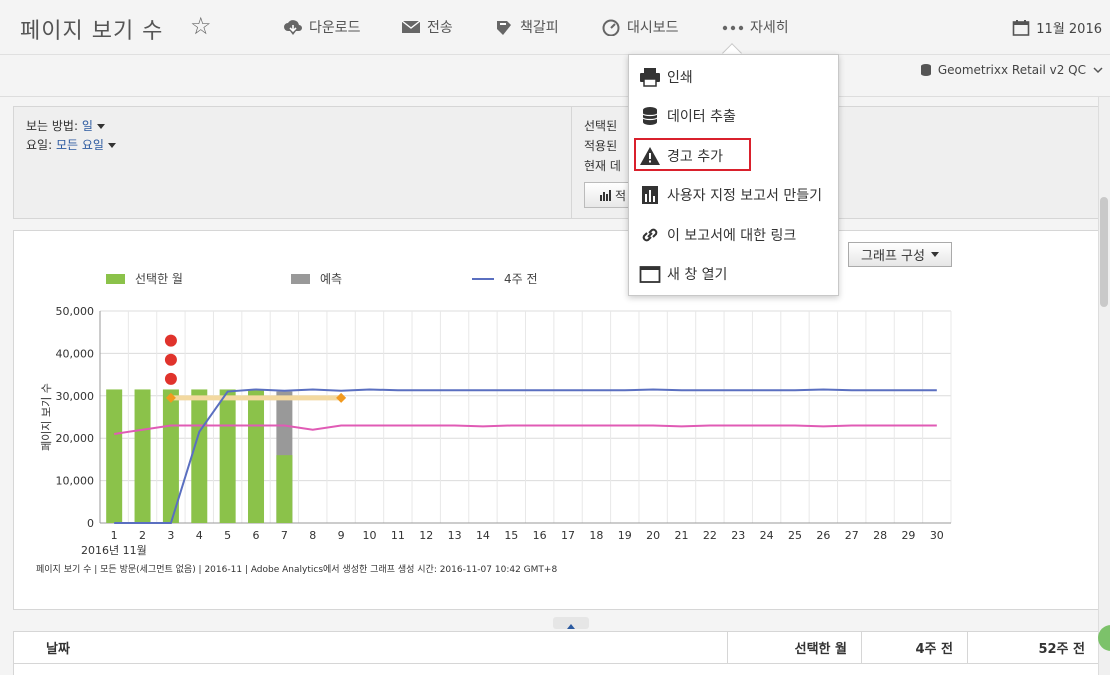 The height and width of the screenshot is (675, 1110). What do you see at coordinates (1098, 70) in the screenshot?
I see `chevron-down-icon` at bounding box center [1098, 70].